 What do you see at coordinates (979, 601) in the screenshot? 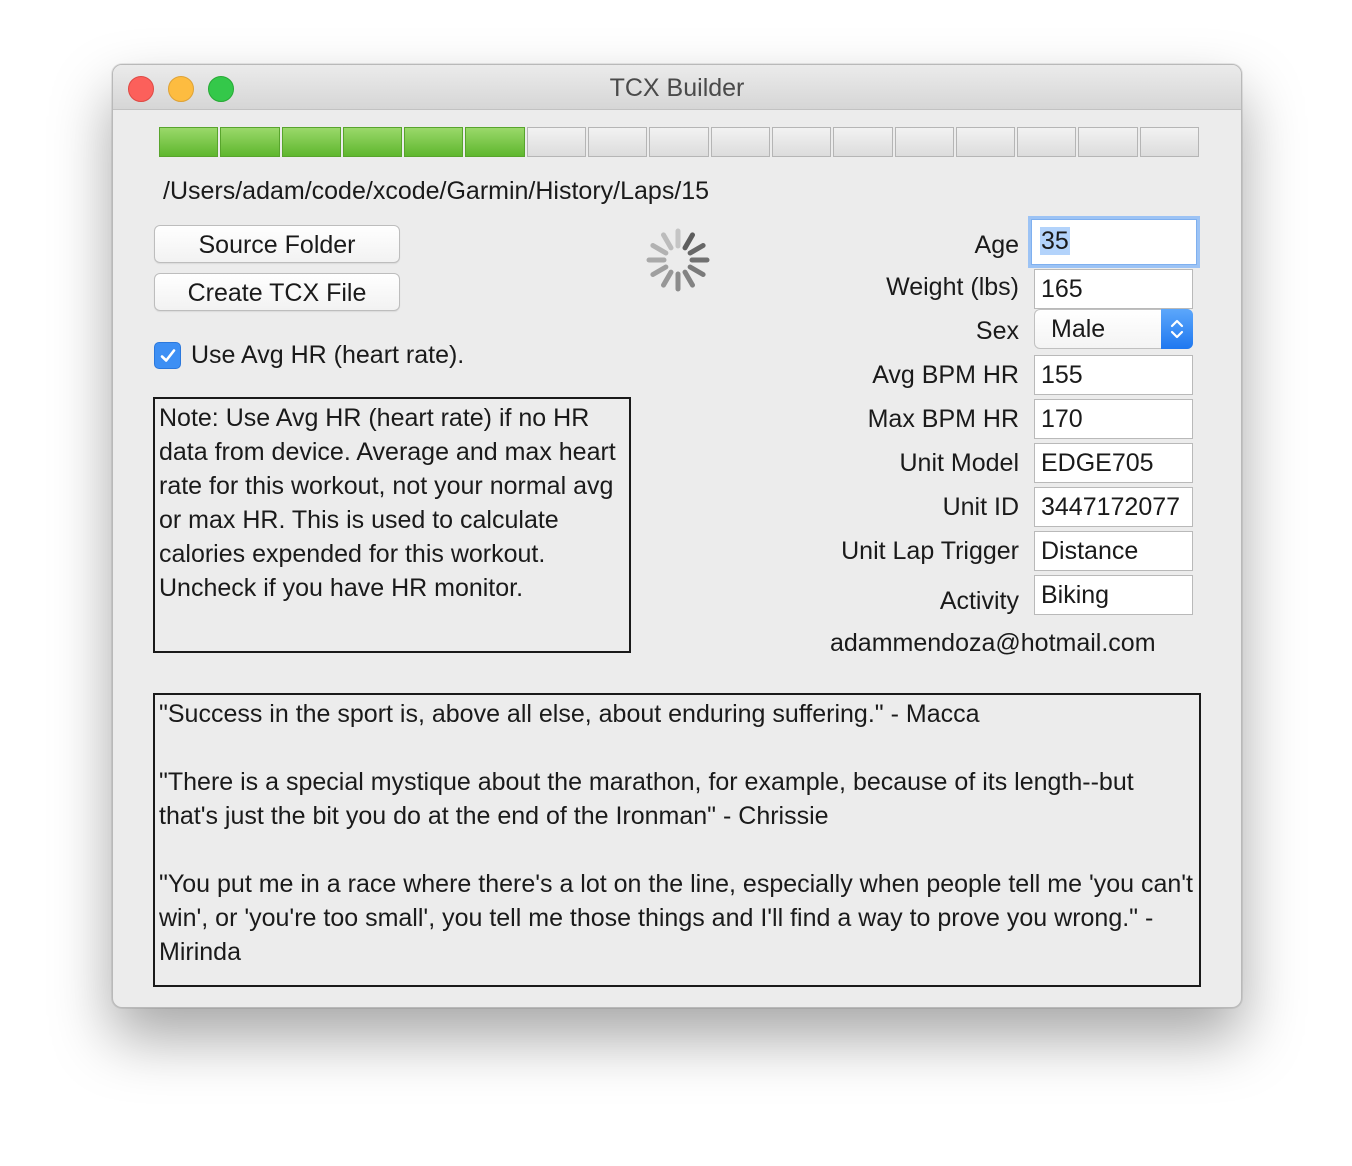
I see `activity-label: Activity` at bounding box center [979, 601].